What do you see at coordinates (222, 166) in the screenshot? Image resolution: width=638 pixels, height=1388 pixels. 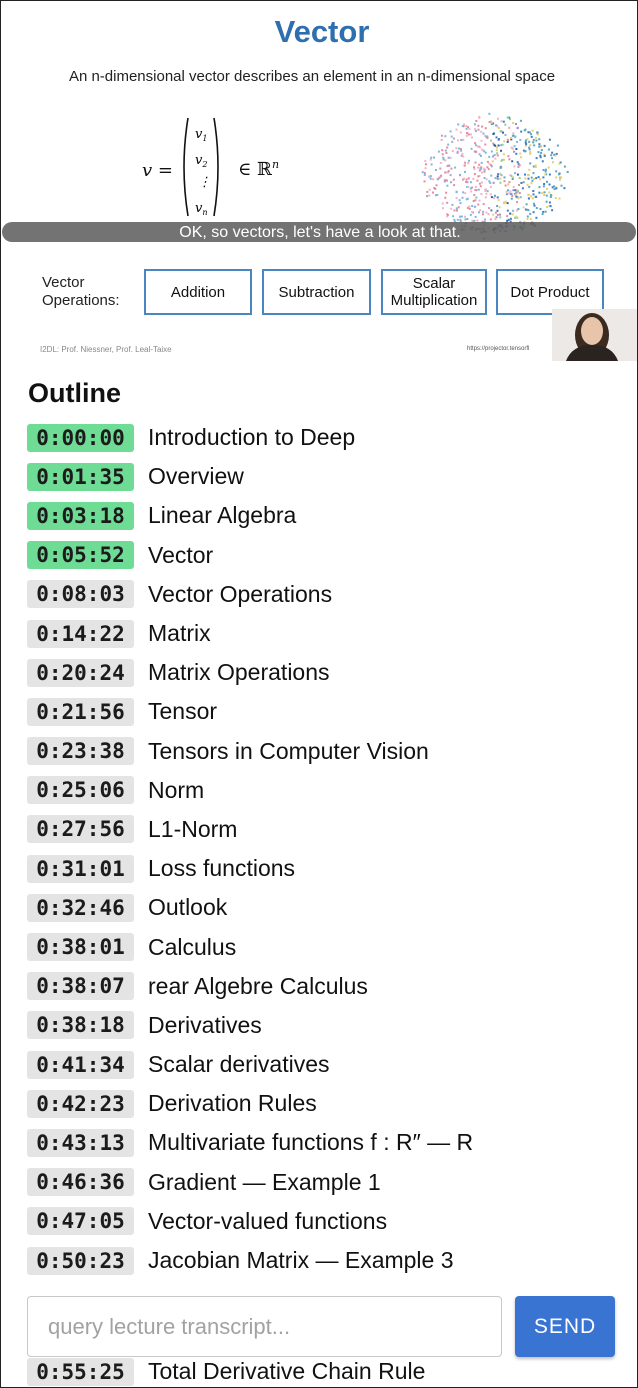 I see `vector-formula: v = v1 v2 ⋮ vn ∈ ℝn` at bounding box center [222, 166].